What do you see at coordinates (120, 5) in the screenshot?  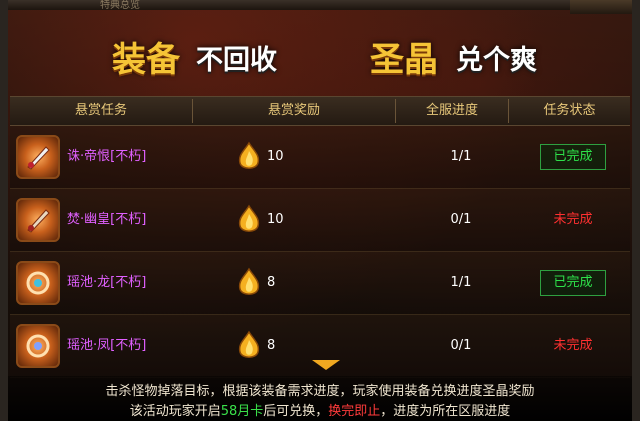 I see `top-strip-text: 特典总览` at bounding box center [120, 5].